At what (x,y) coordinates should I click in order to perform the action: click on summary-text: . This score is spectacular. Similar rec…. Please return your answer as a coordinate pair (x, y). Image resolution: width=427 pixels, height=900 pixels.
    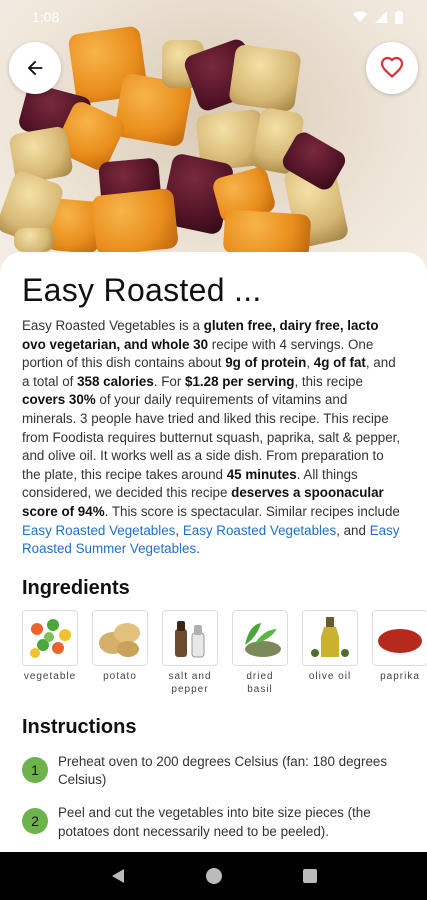
    Looking at the image, I should click on (252, 511).